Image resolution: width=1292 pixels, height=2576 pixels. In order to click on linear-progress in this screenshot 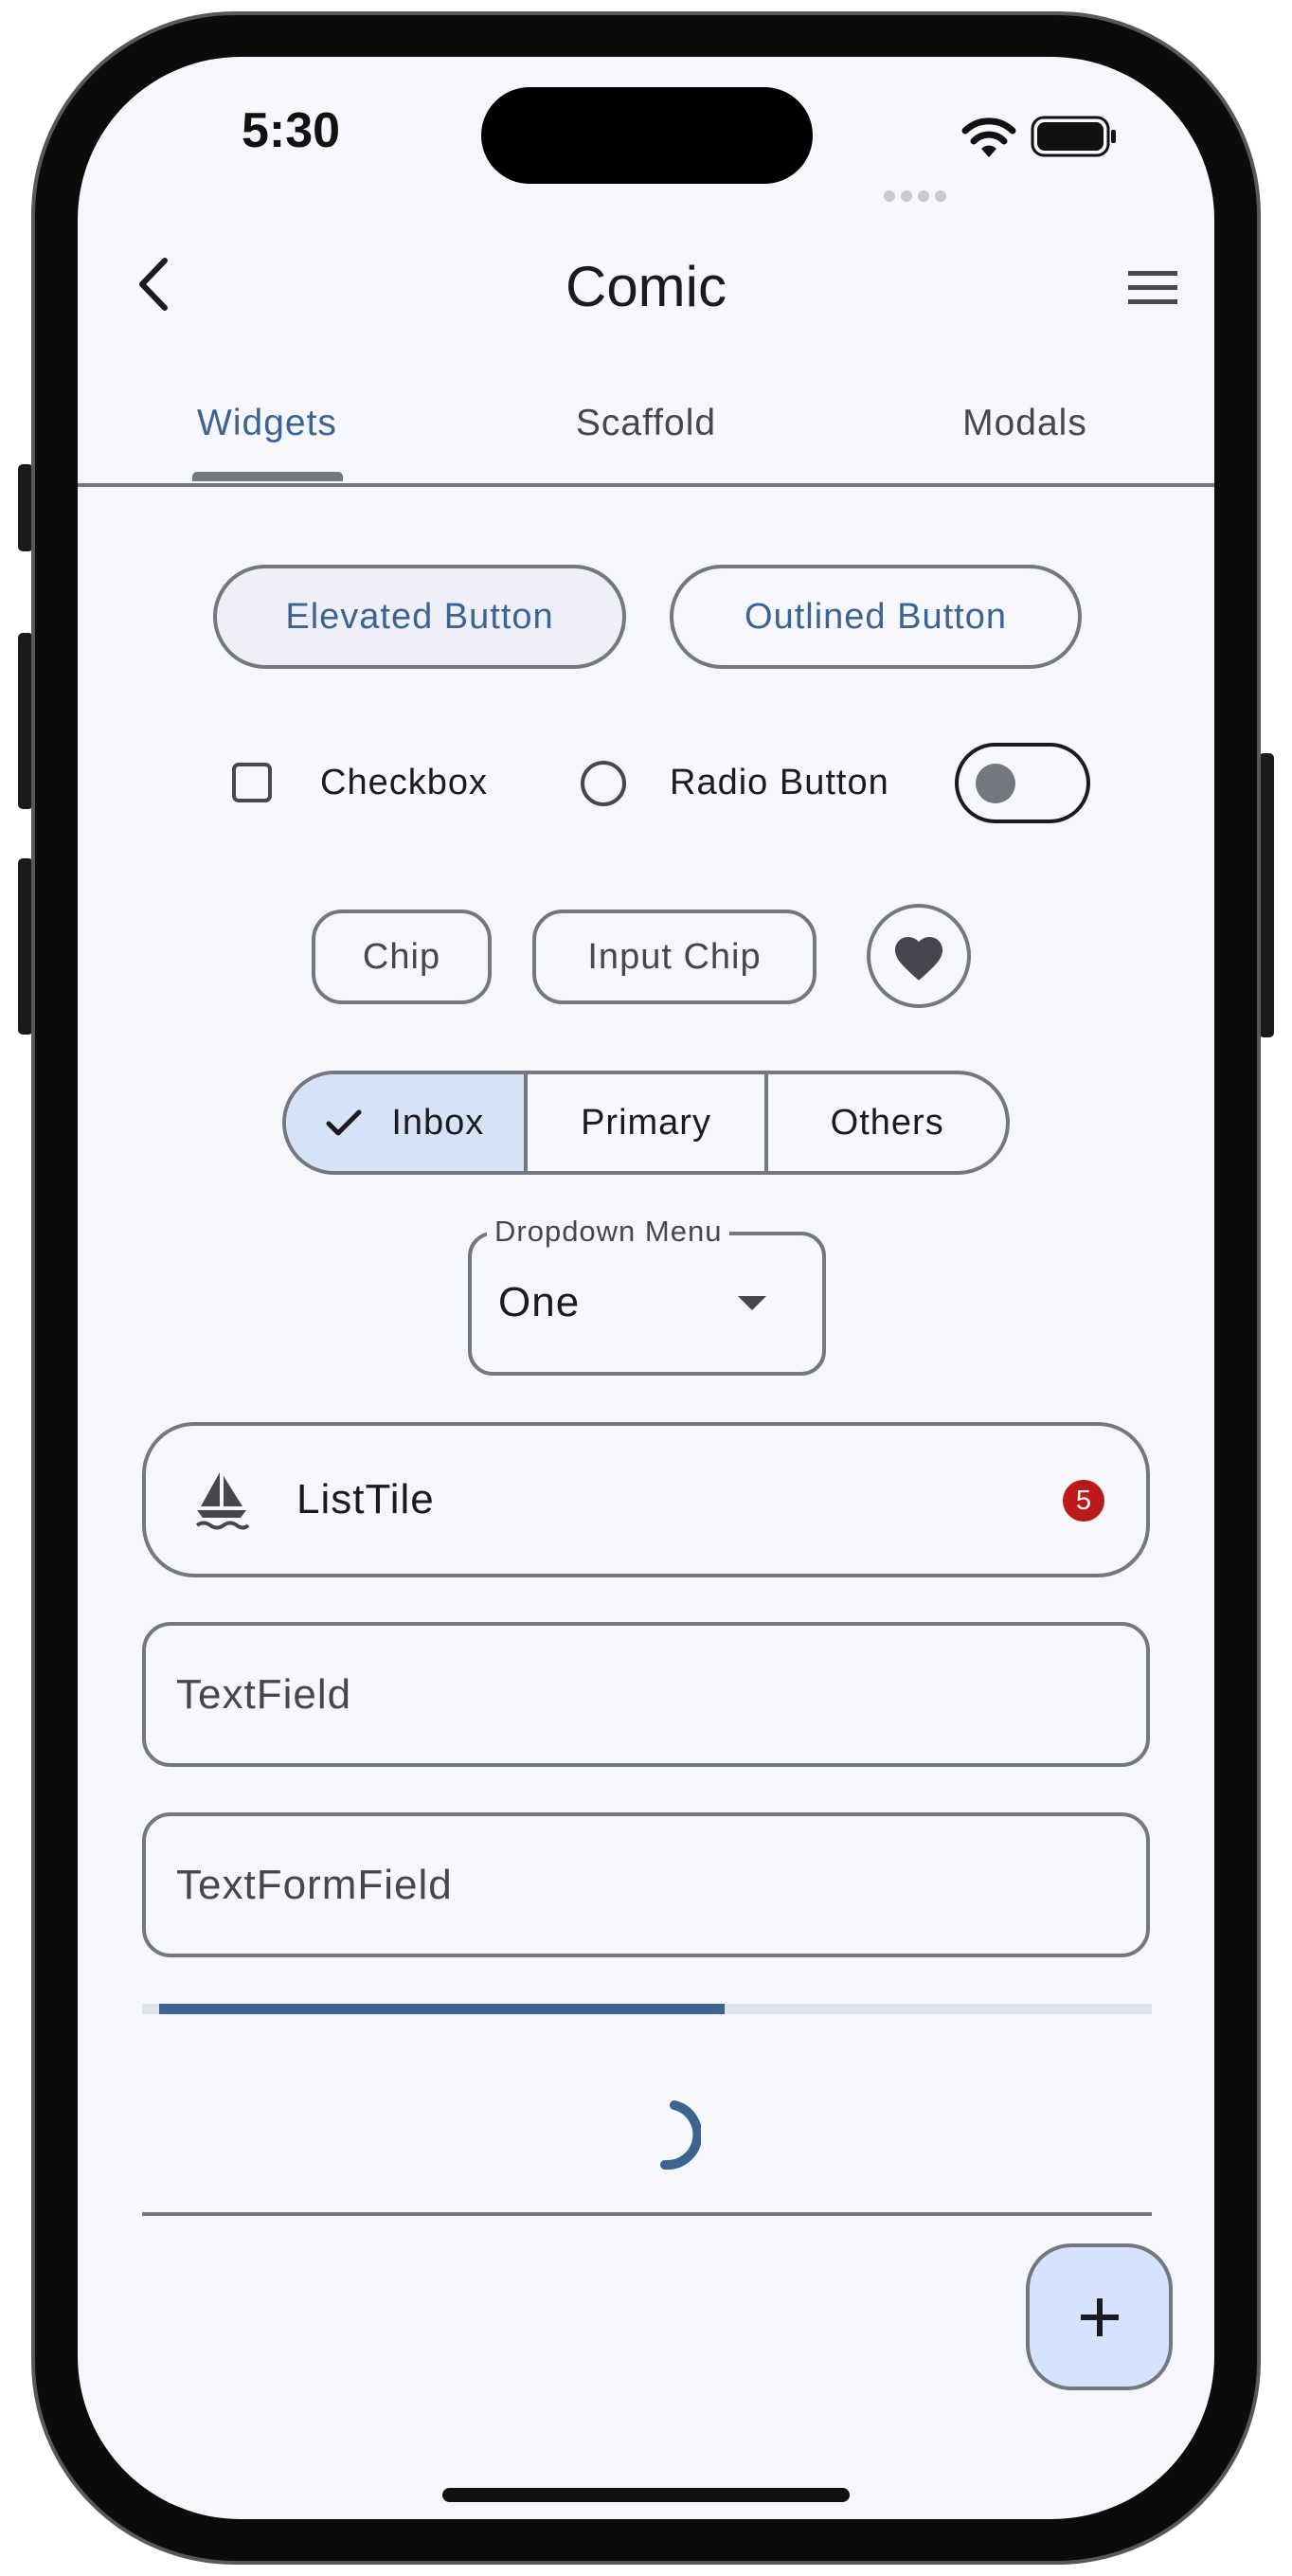, I will do `click(647, 2009)`.